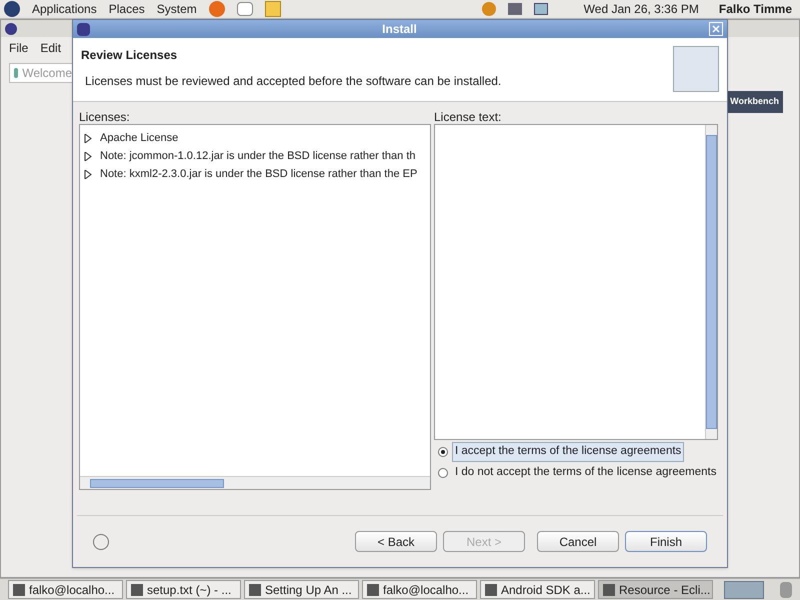 The width and height of the screenshot is (800, 600). I want to click on license-item: Apache License, so click(139, 138).